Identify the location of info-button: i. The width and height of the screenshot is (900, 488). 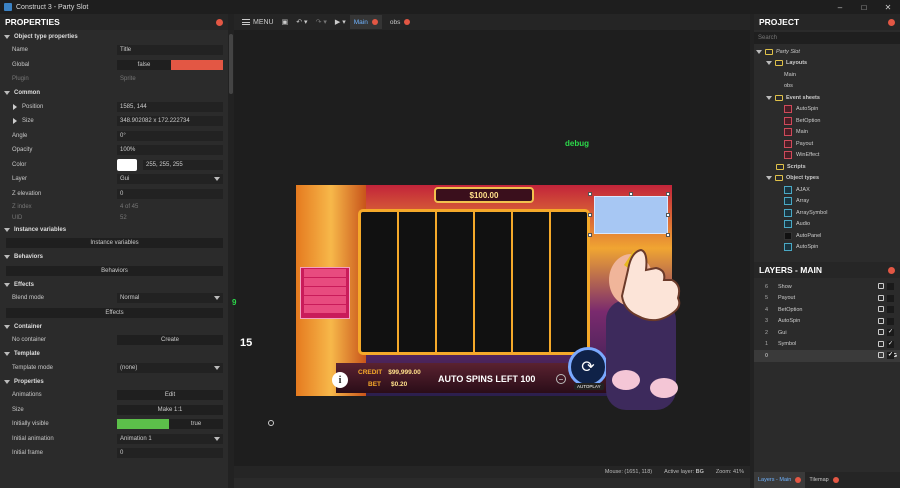
(340, 380).